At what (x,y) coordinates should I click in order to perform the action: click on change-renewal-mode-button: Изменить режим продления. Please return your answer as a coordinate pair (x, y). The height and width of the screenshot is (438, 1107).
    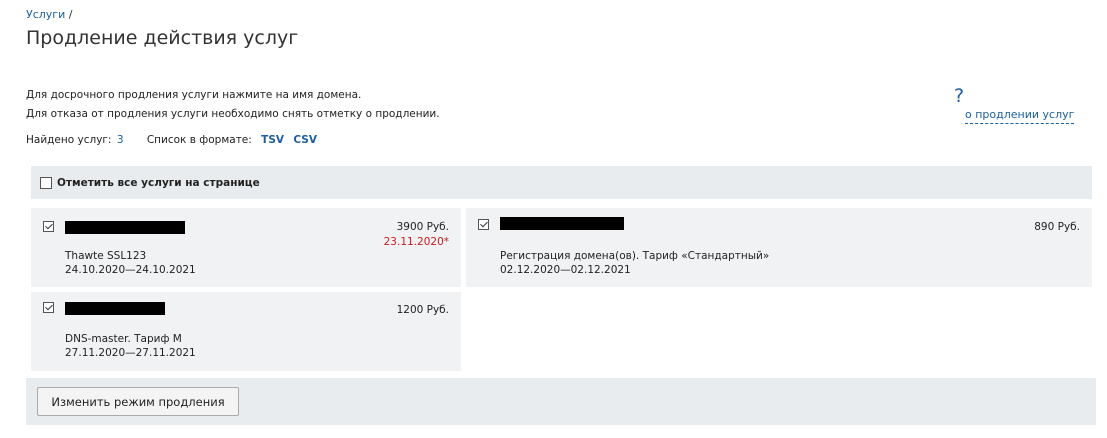
    Looking at the image, I should click on (138, 401).